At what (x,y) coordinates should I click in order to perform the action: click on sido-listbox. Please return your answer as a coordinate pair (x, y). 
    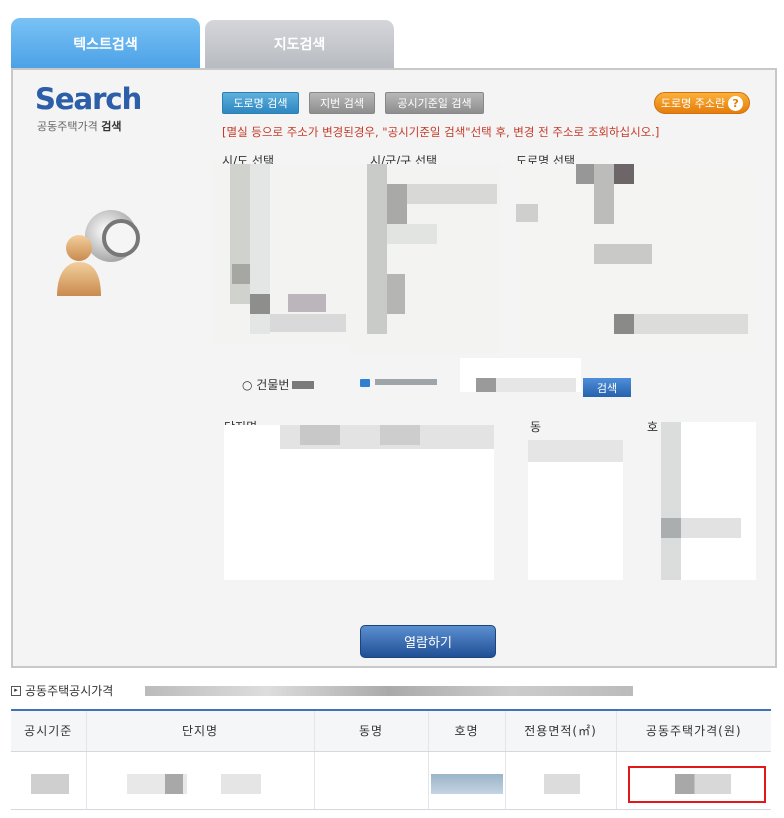
    Looking at the image, I should click on (282, 254).